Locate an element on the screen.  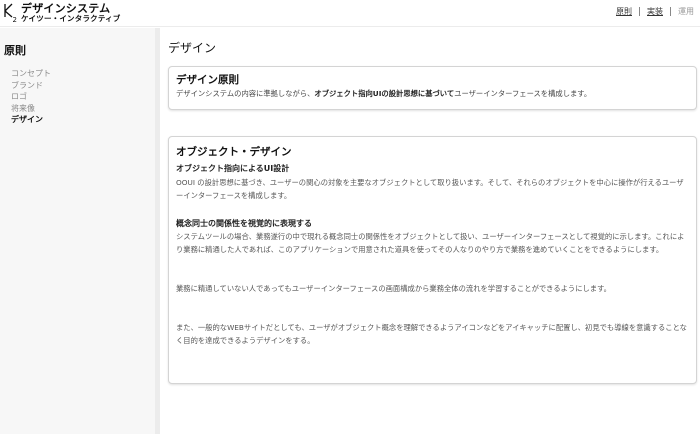
top-header: 2 デザインシステム ケイツー・インタラクティブ 原則 実装 運用 is located at coordinates (350, 13).